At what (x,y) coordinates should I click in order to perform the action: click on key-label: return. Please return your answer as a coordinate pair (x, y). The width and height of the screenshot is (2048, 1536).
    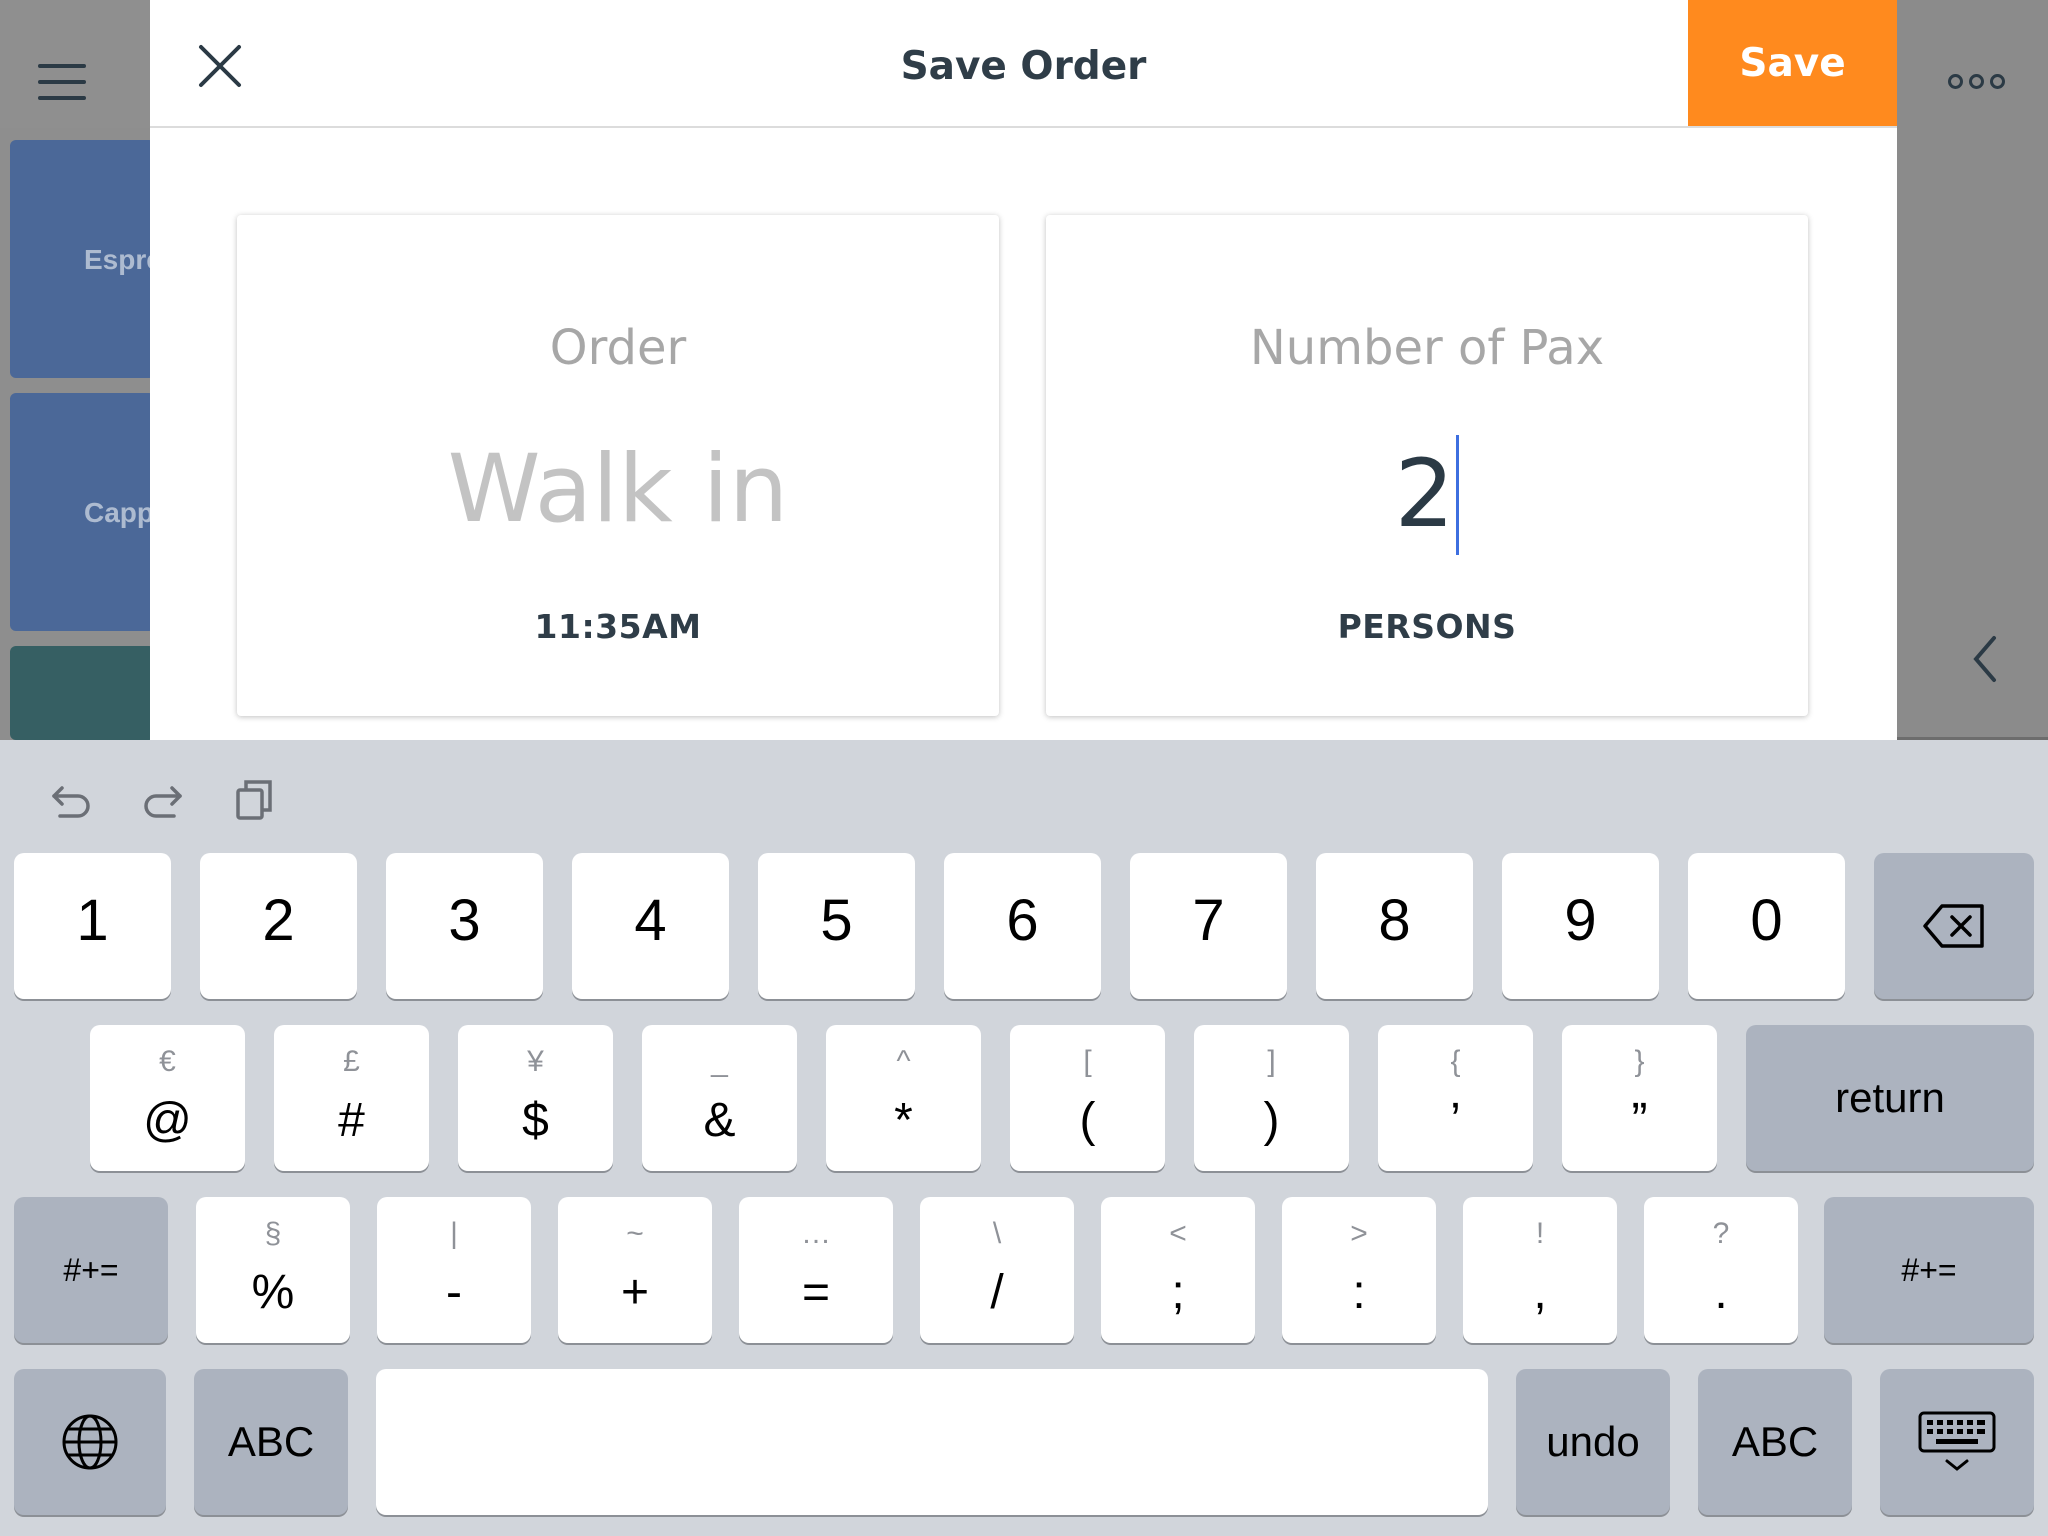
    Looking at the image, I should click on (1890, 1097).